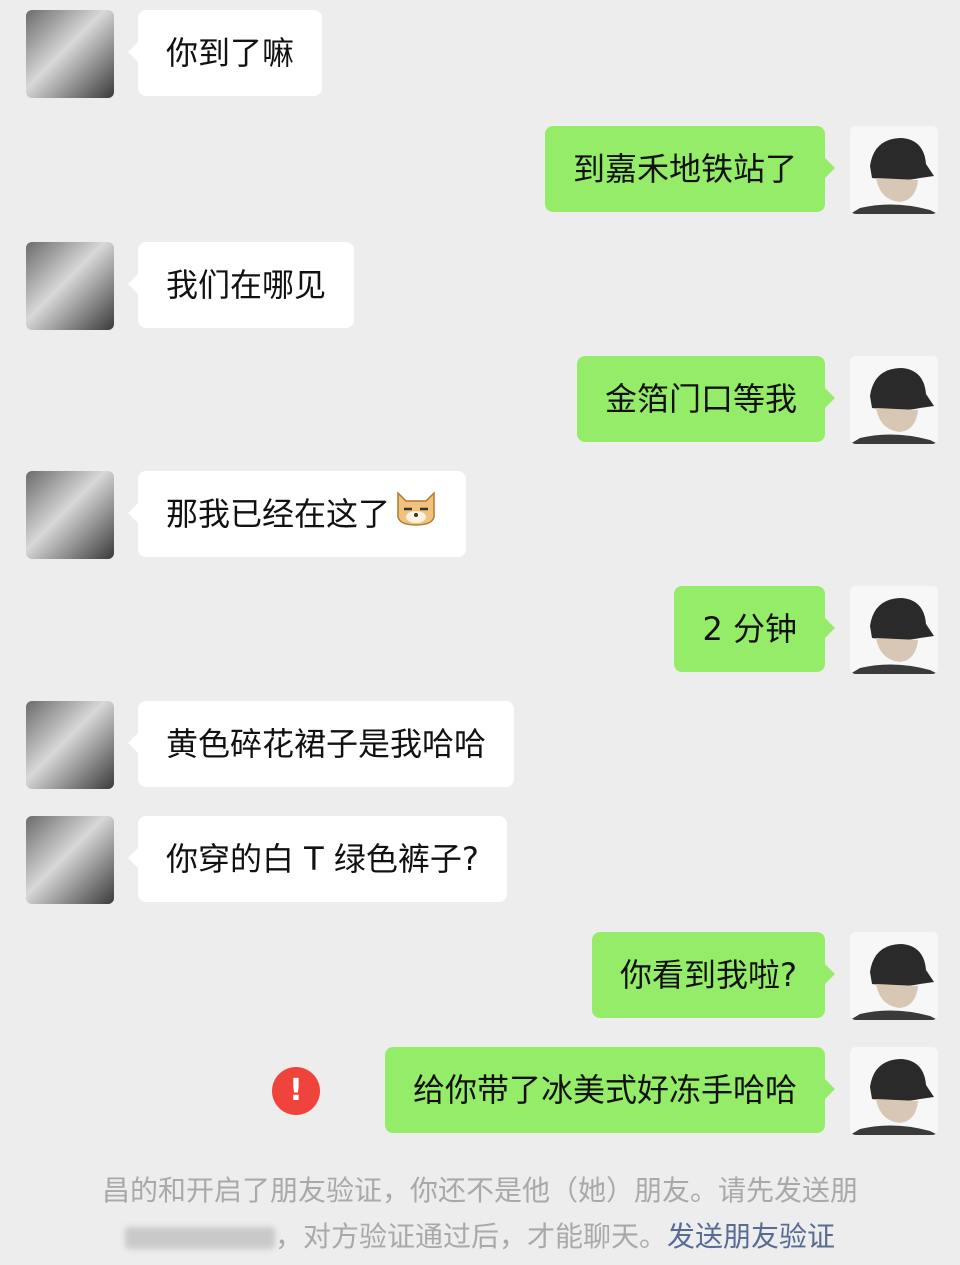 The height and width of the screenshot is (1265, 960). I want to click on notice-line-2: ，对方验证通过后，才能聊天。发送朋友验证, so click(480, 1237).